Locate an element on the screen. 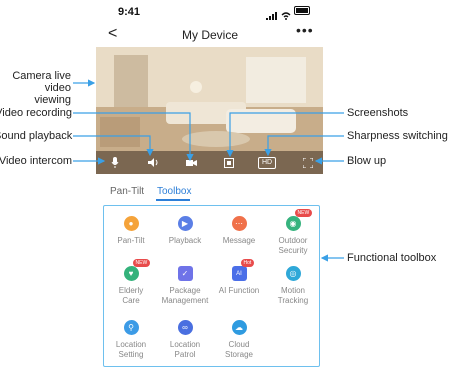 Image resolution: width=450 pixels, height=374 pixels. tool-playback: ▶ Playback is located at coordinates (185, 231).